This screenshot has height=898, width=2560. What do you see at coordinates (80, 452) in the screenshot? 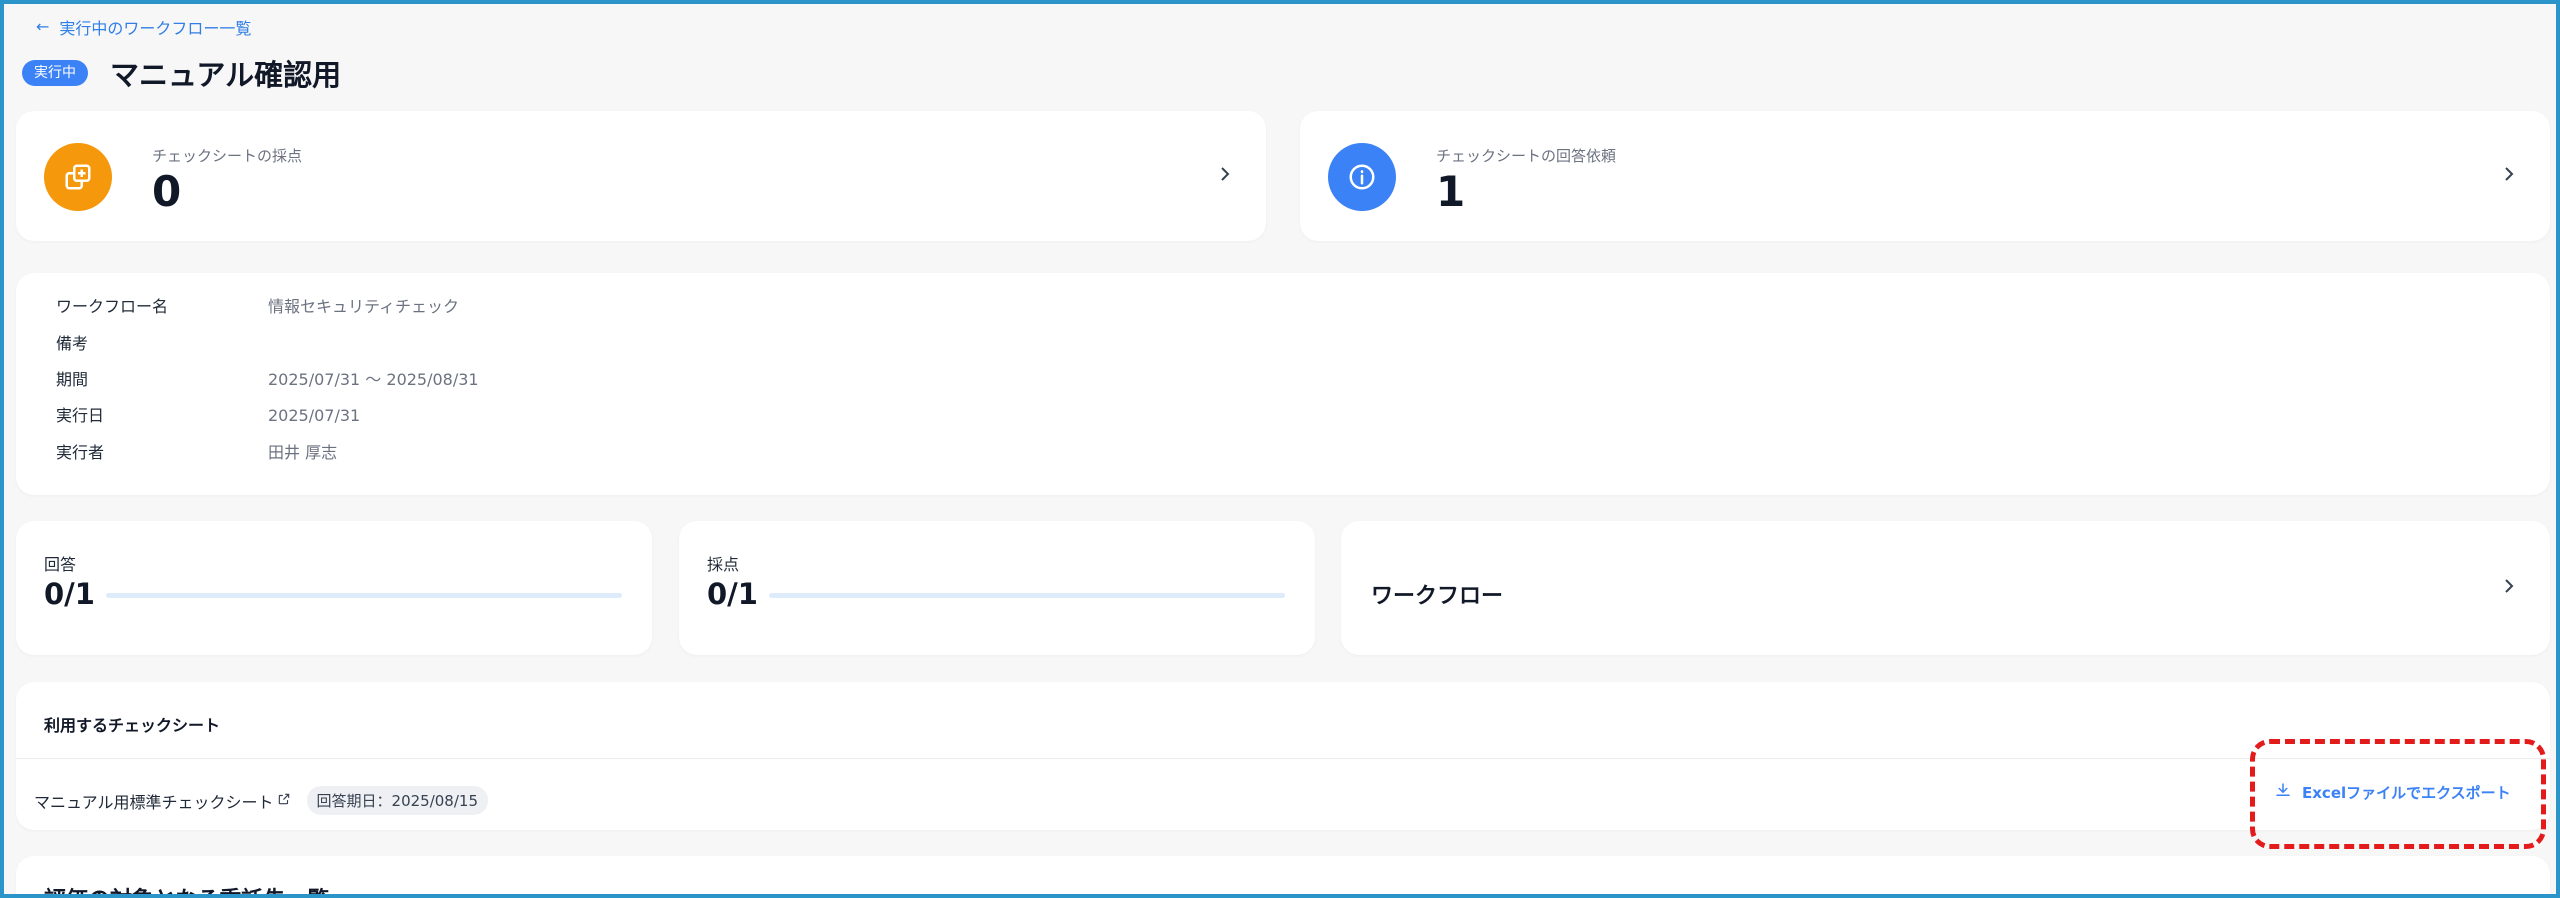
I see `info-key: 実行者` at bounding box center [80, 452].